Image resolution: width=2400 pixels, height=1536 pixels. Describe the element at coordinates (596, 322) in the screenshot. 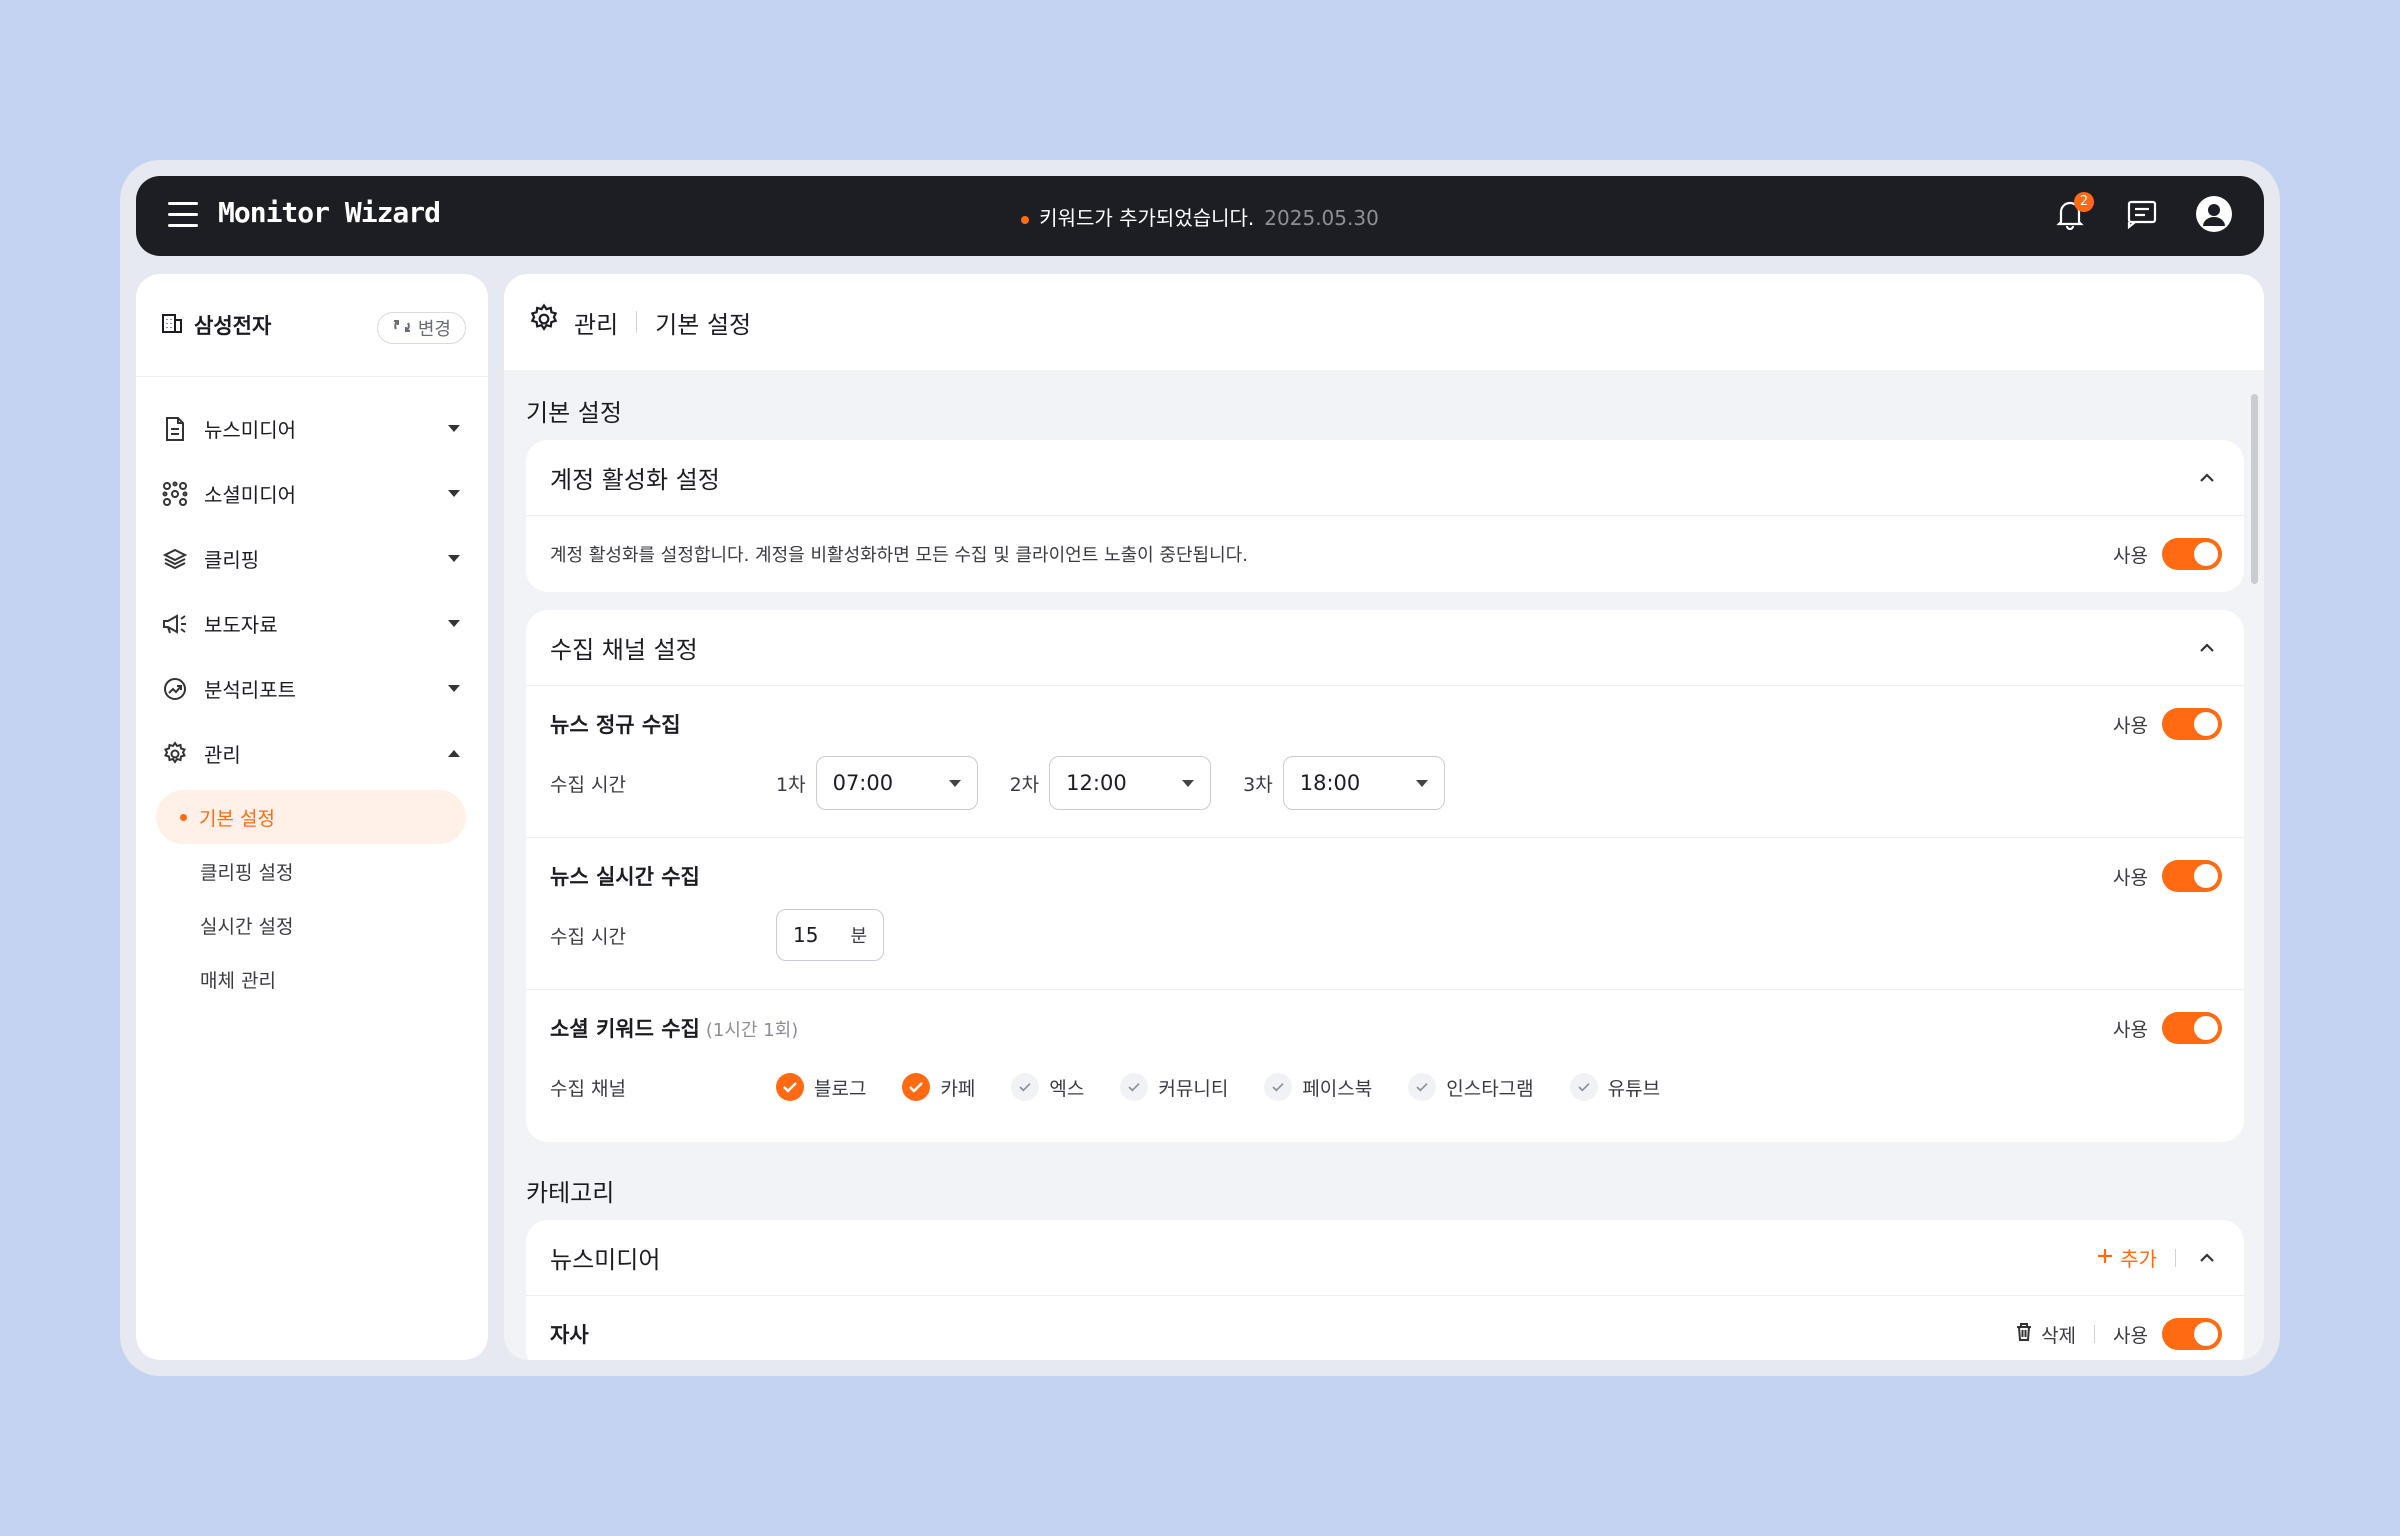

I see `breadcrumb-parent: 관리` at that location.